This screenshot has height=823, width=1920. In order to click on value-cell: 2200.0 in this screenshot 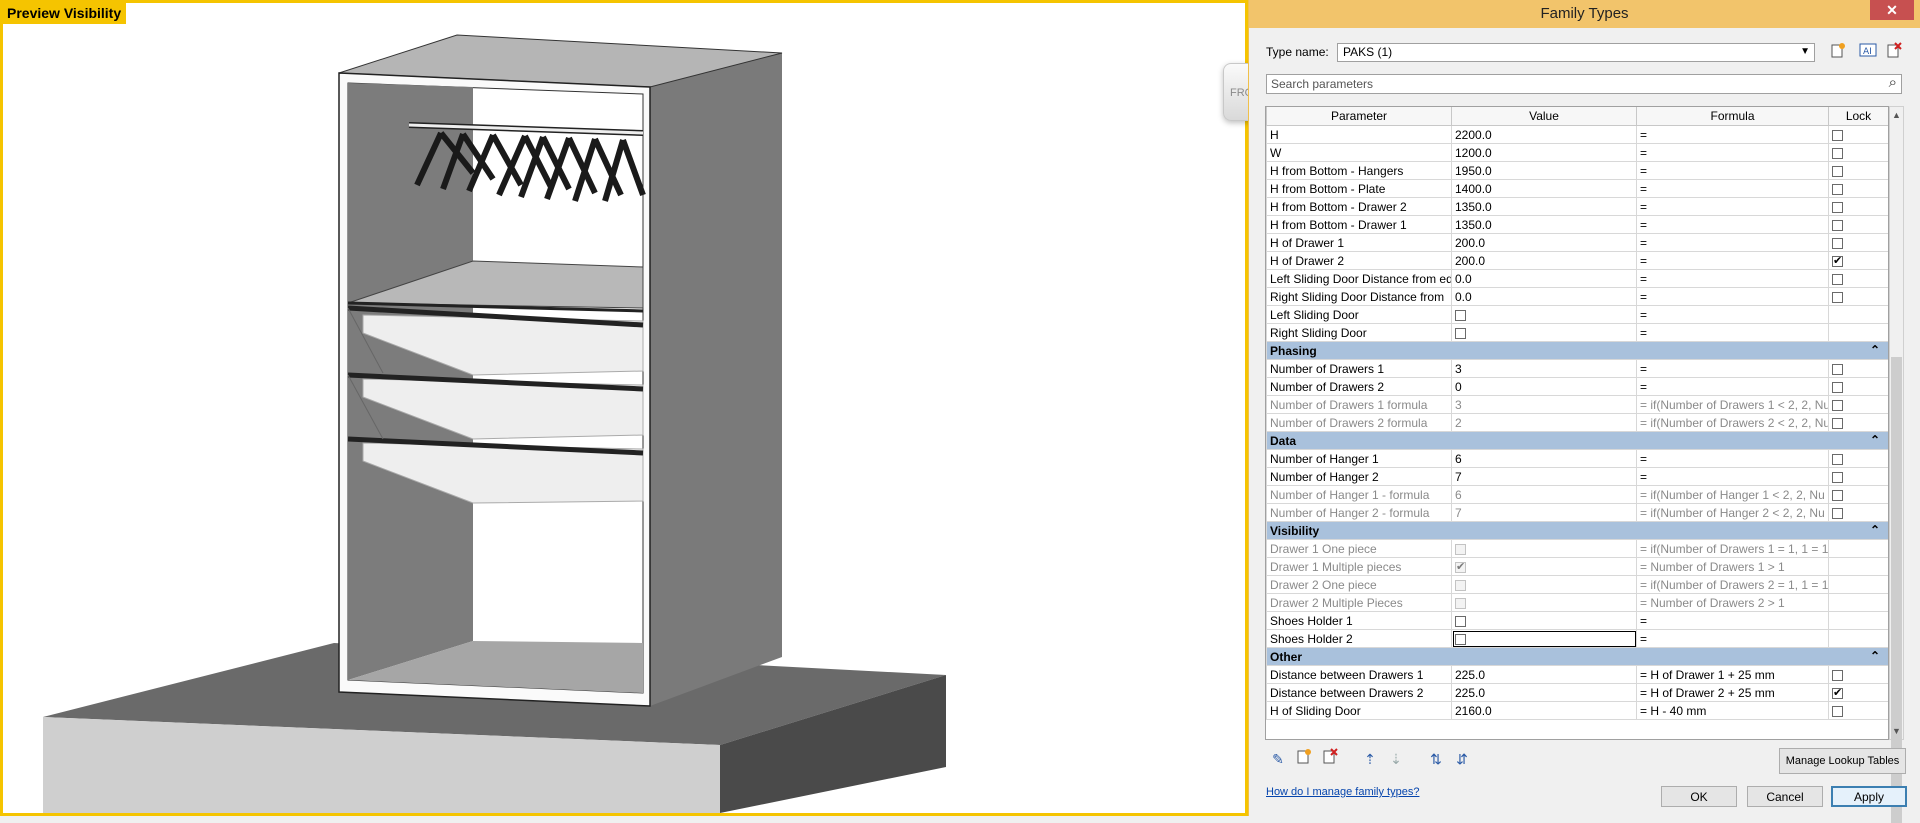, I will do `click(1544, 134)`.